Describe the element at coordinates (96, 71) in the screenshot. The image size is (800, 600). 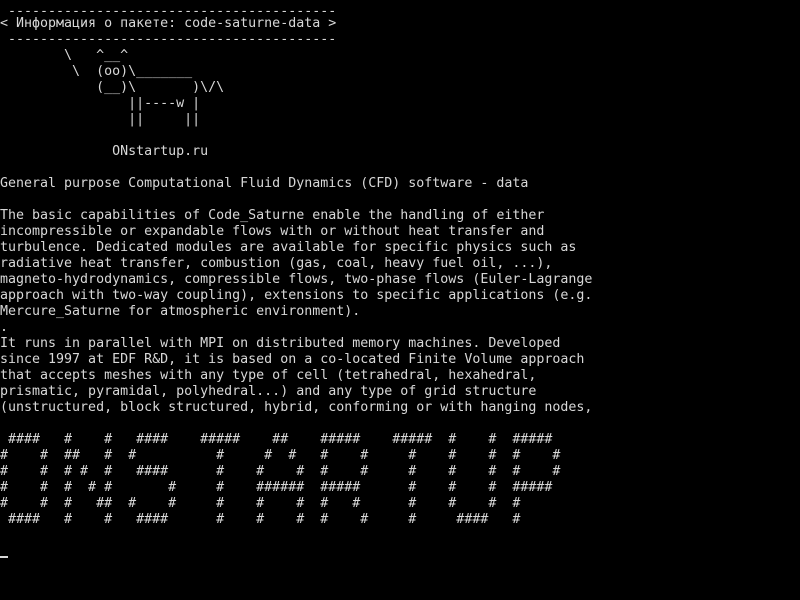
I see `cow-line: \ (oo)\_______` at that location.